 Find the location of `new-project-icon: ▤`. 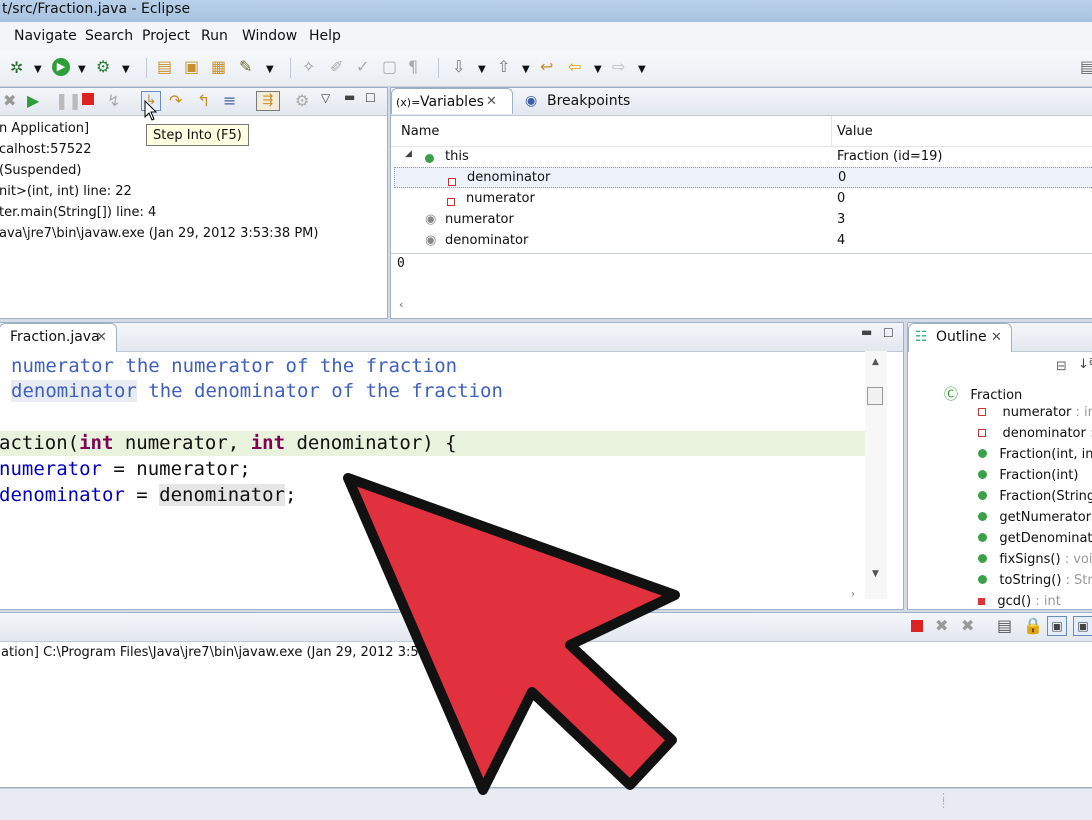

new-project-icon: ▤ is located at coordinates (164, 67).